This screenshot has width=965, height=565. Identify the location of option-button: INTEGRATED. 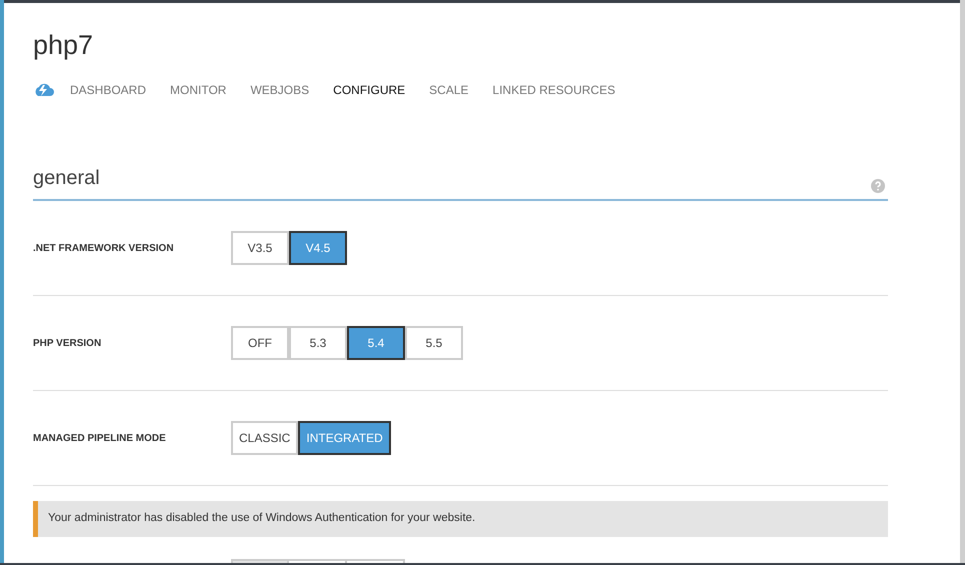
(344, 438).